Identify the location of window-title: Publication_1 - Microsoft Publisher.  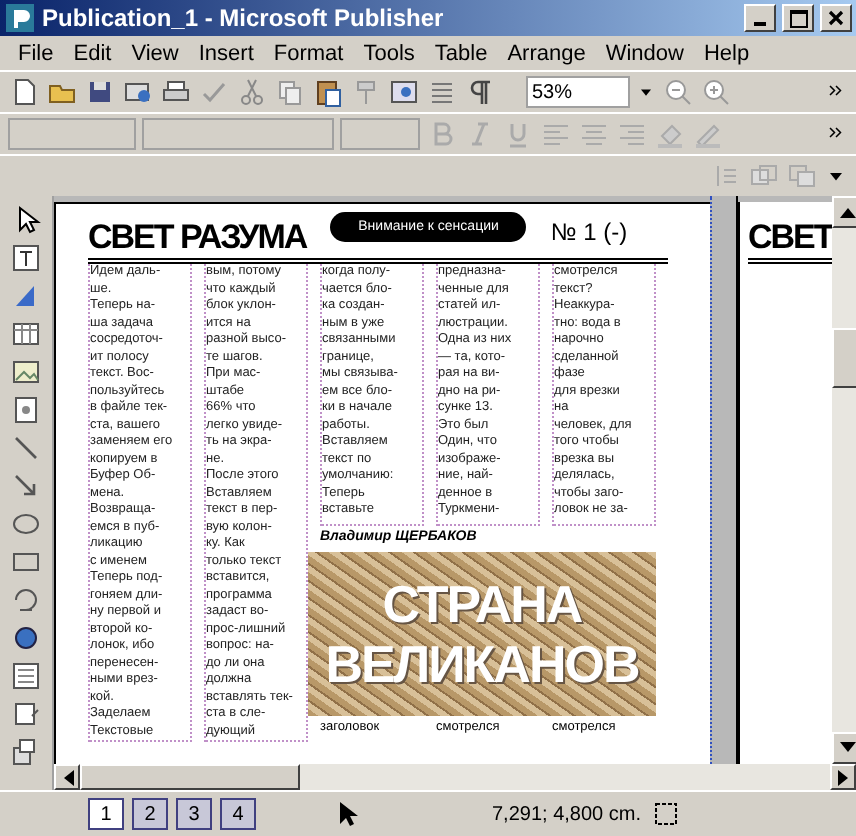
(244, 18).